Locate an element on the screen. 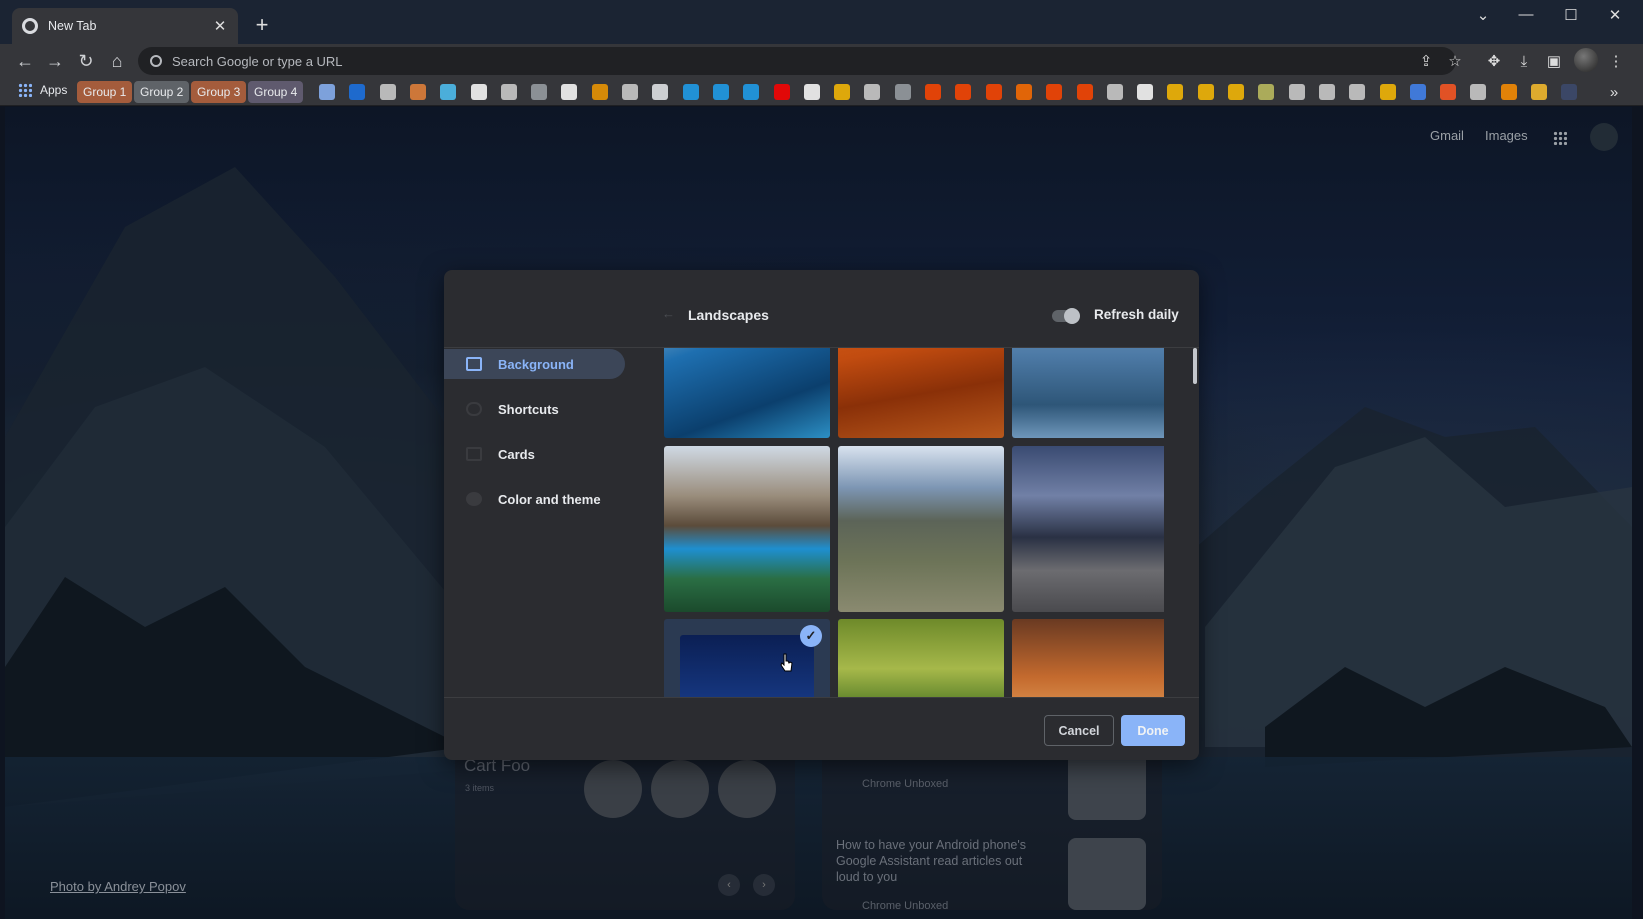  back-icon: ← is located at coordinates (25, 61).